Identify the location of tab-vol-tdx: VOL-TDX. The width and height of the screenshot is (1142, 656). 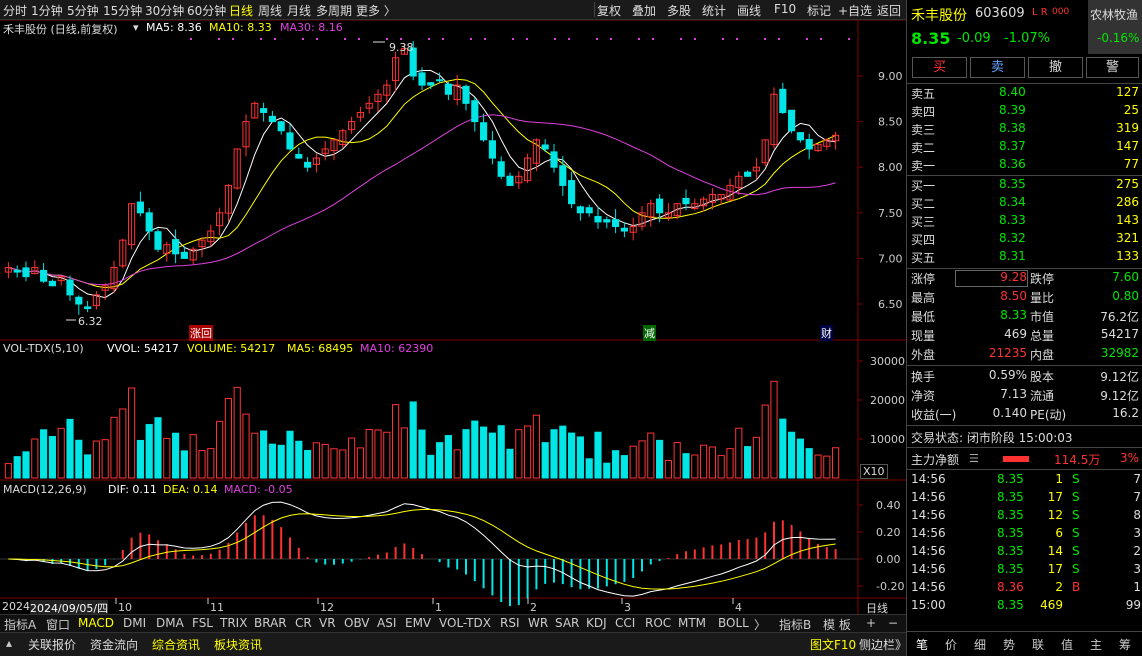
(465, 623).